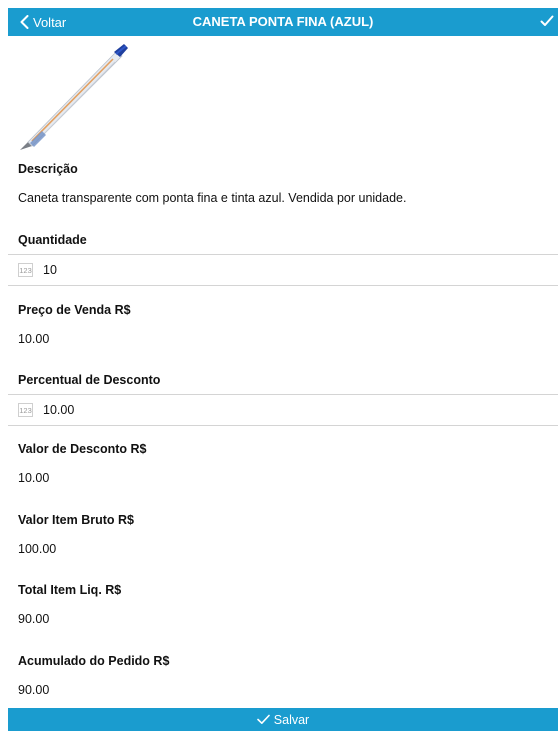 This screenshot has width=558, height=731. Describe the element at coordinates (291, 719) in the screenshot. I see `save-button-label: Salvar` at that location.